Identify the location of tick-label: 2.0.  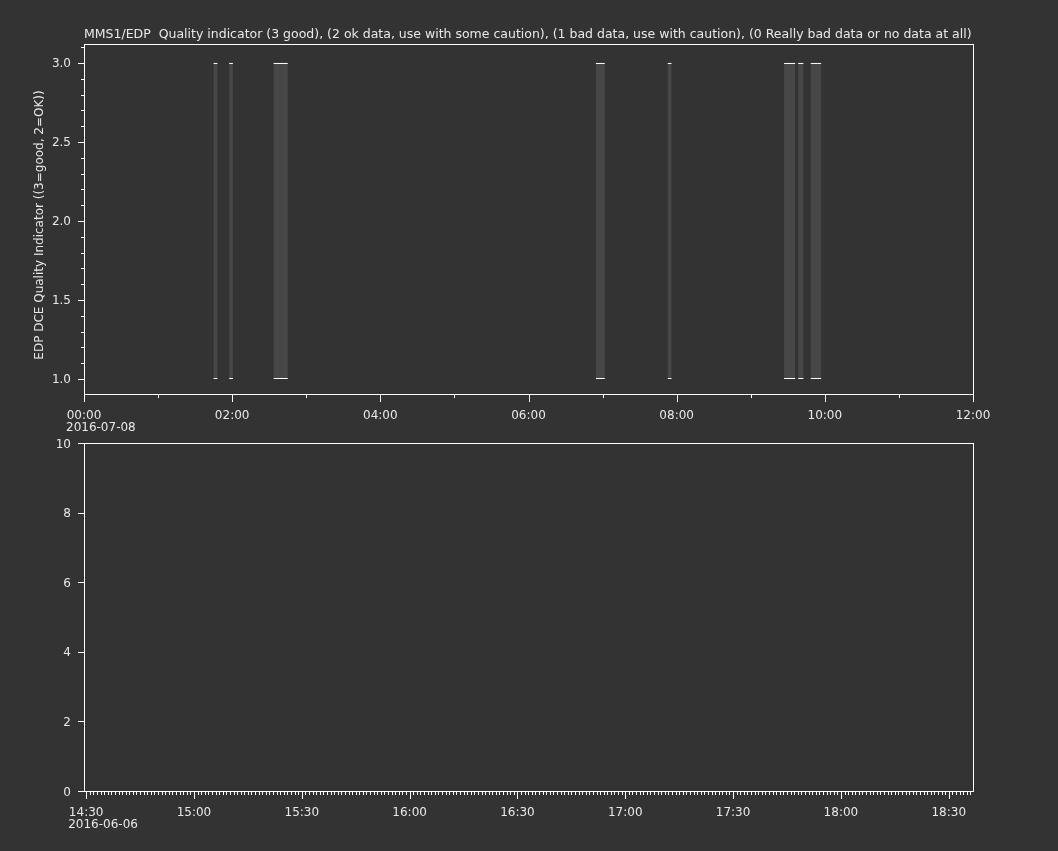
(61, 221).